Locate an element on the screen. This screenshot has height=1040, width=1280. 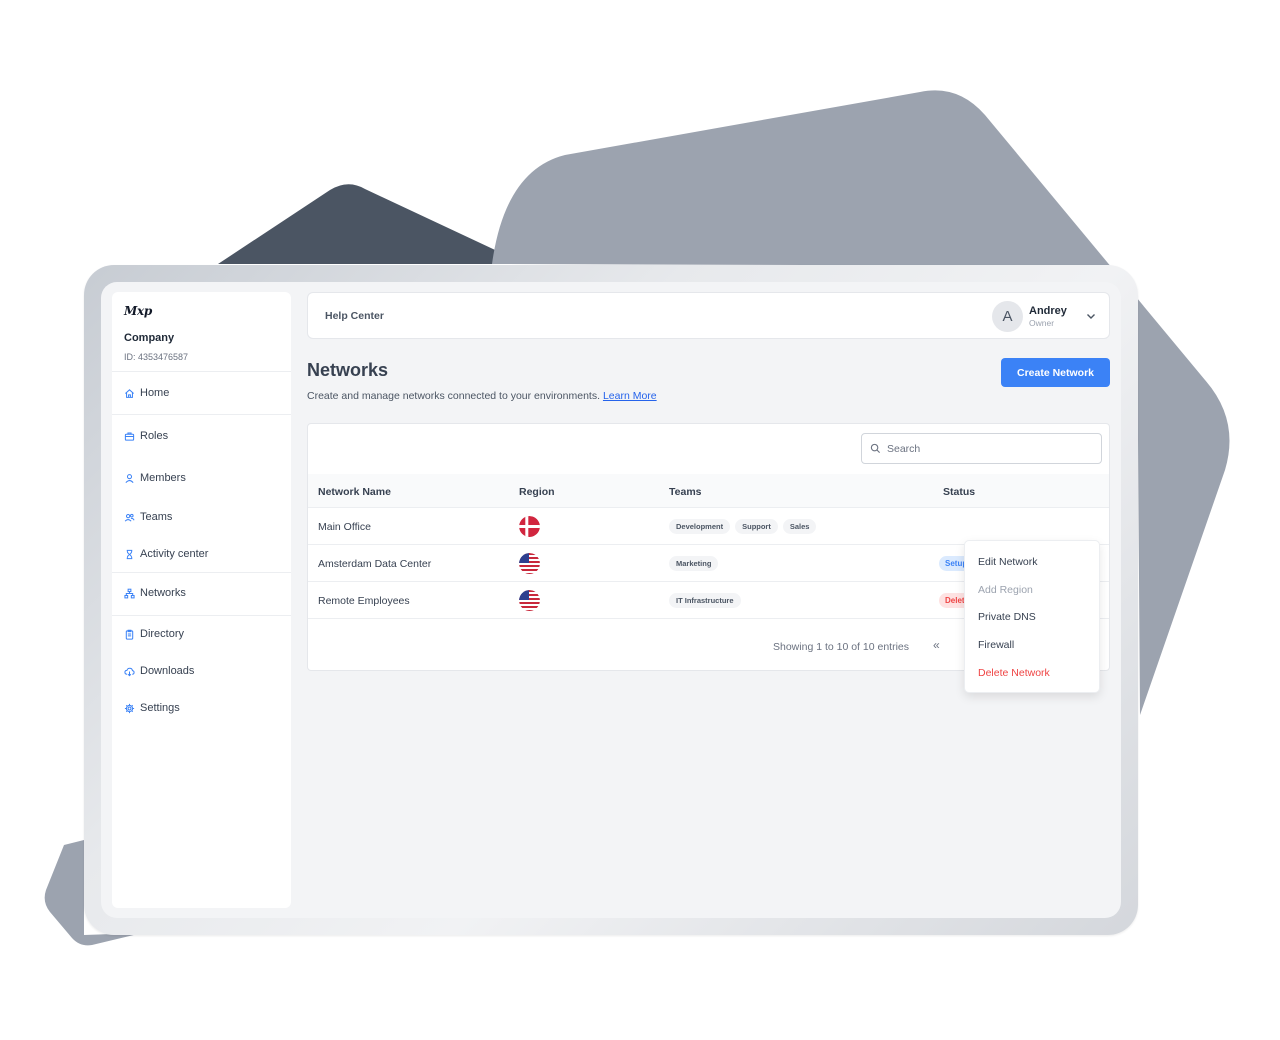
nav-group-networks: Networks is located at coordinates (201, 594).